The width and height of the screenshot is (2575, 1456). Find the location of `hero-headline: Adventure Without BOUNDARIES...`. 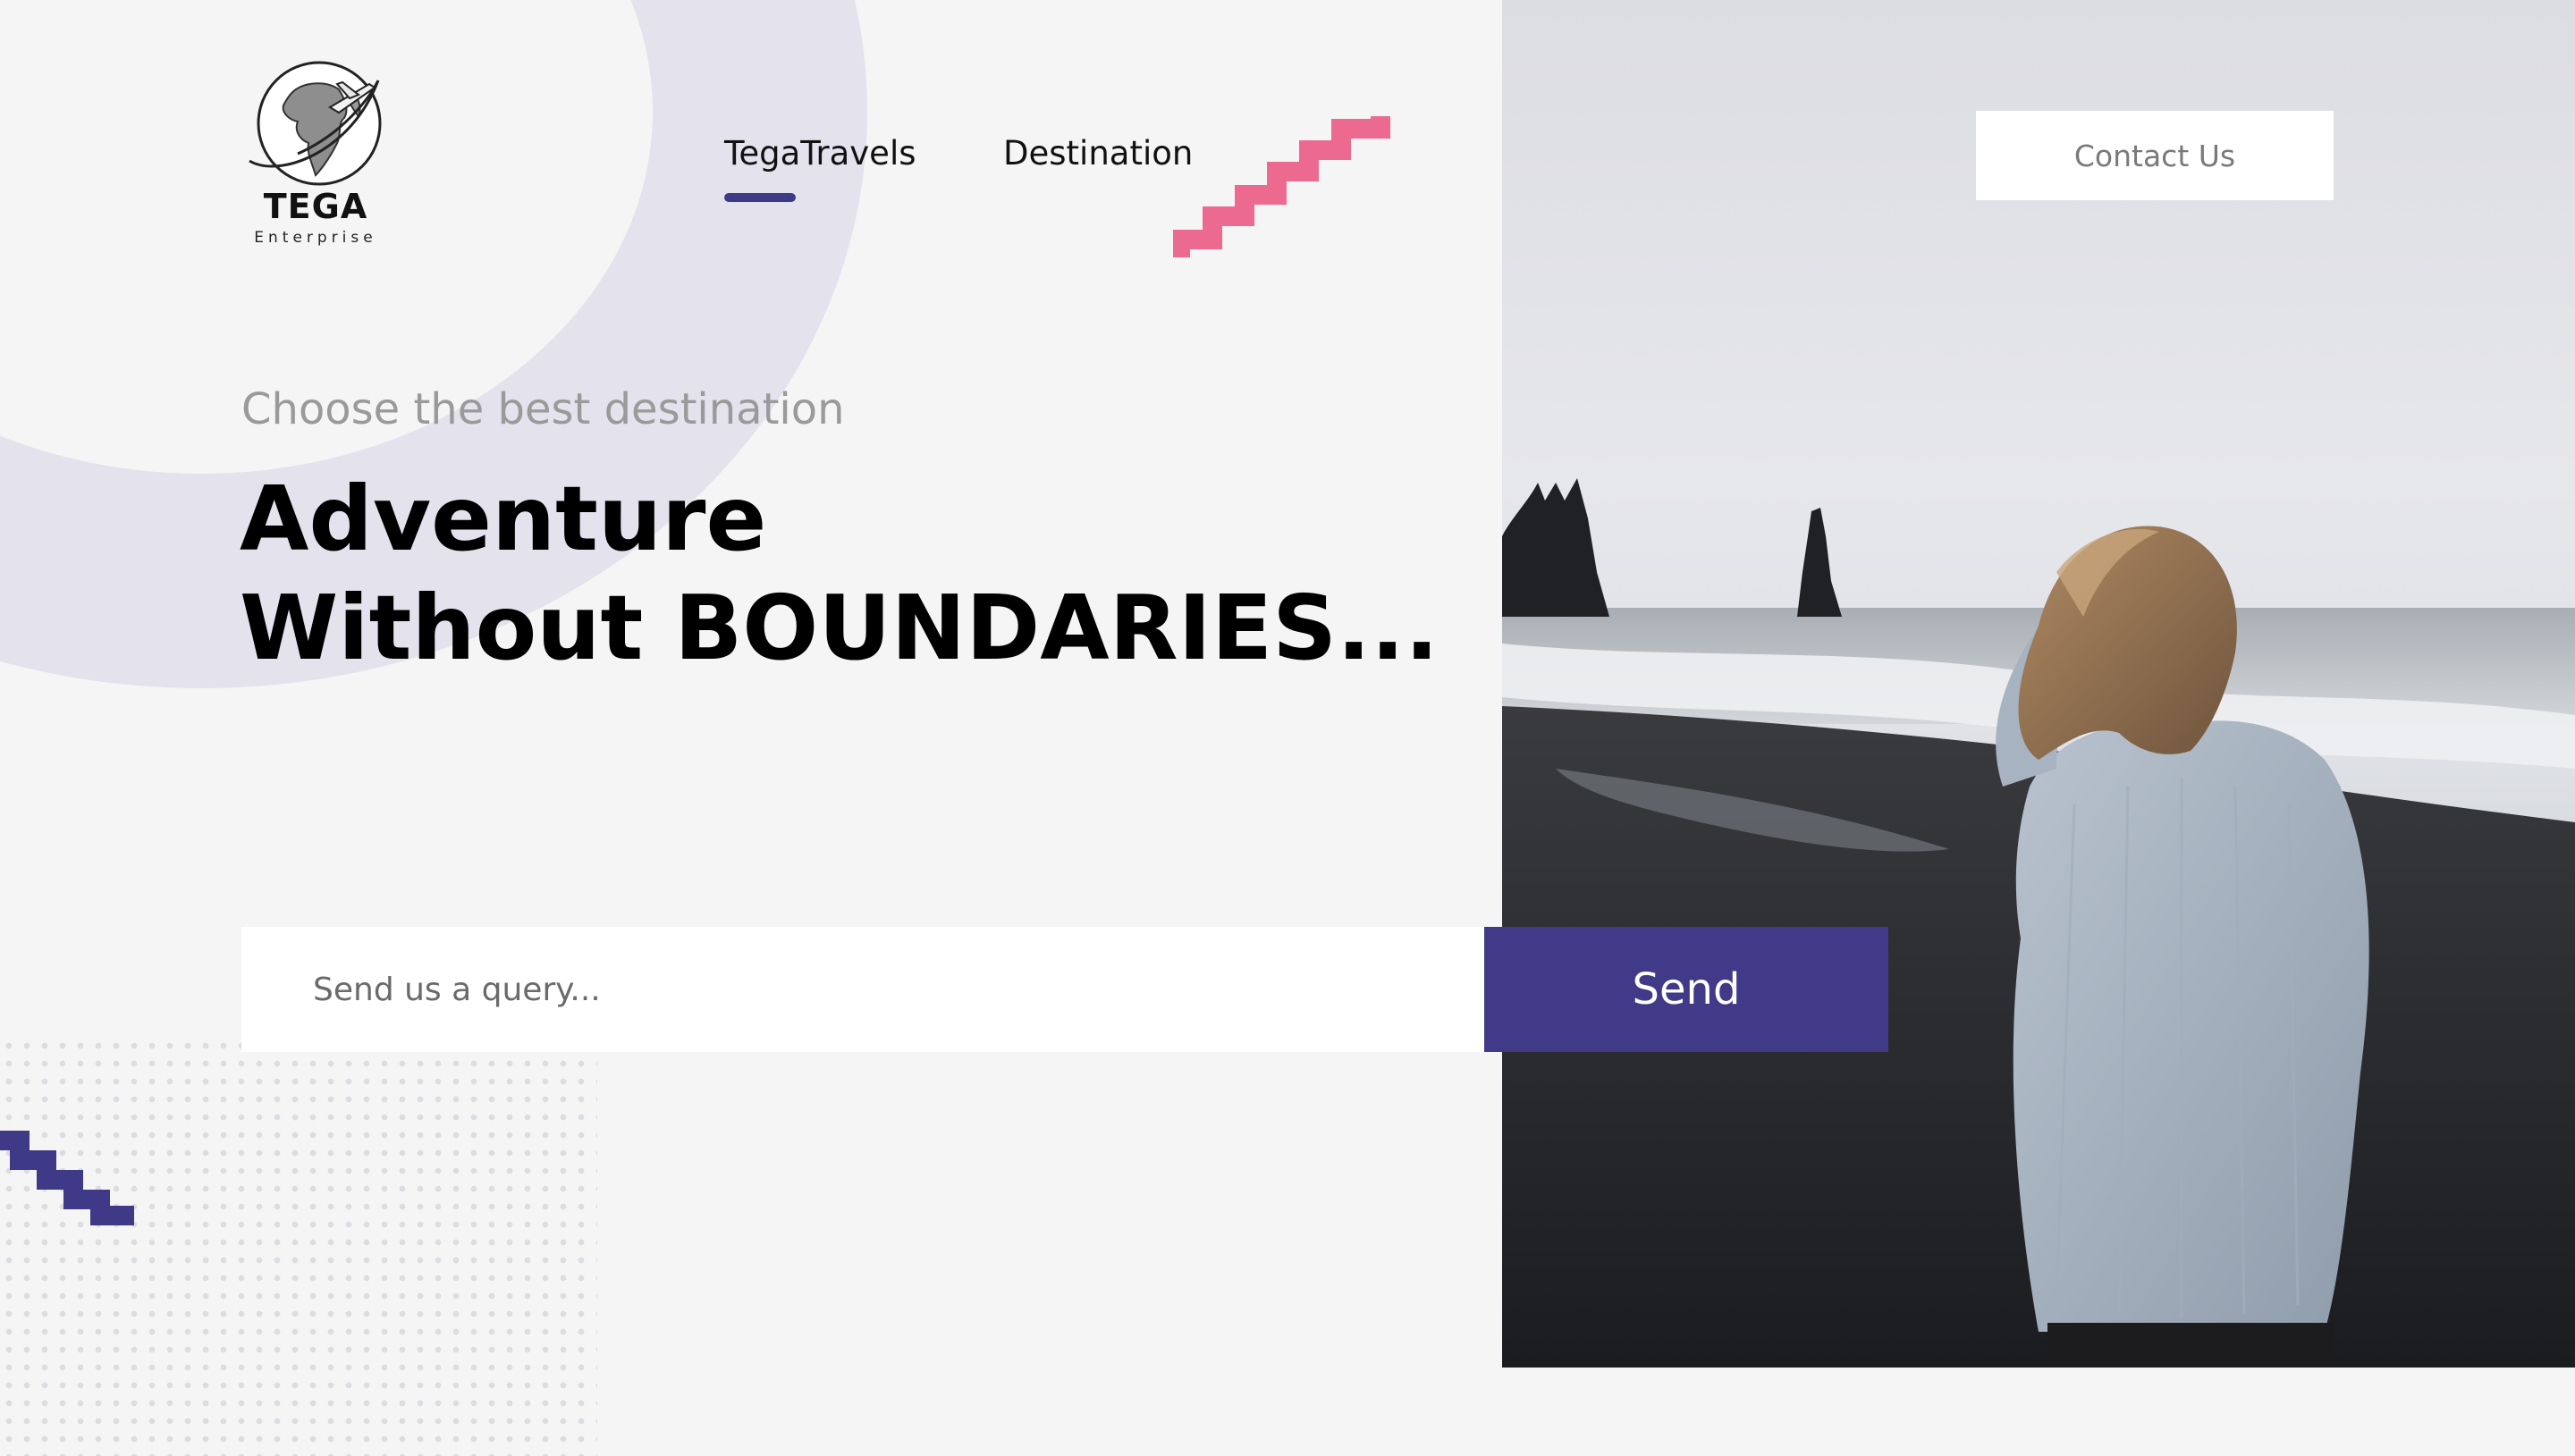

hero-headline: Adventure Without BOUNDARIES... is located at coordinates (839, 574).